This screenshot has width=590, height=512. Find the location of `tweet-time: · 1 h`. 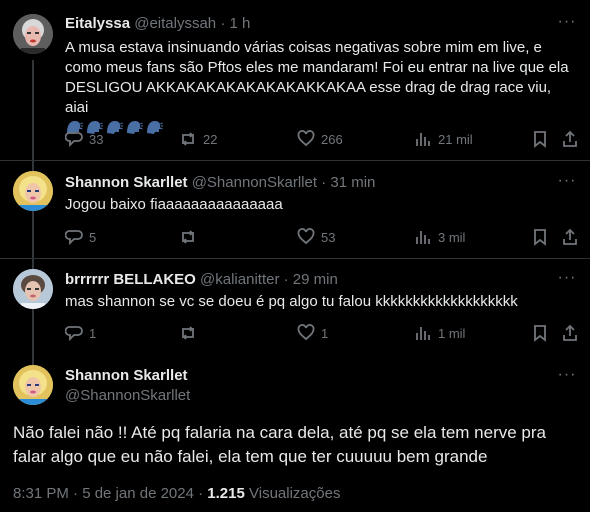

tweet-time: · 1 h is located at coordinates (235, 23).